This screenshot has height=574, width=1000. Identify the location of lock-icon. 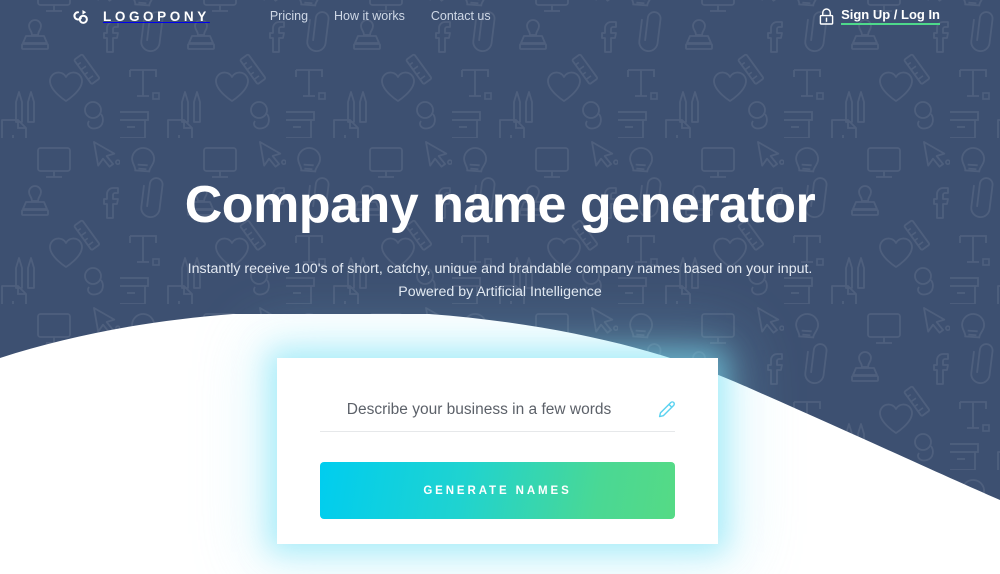
(826, 16).